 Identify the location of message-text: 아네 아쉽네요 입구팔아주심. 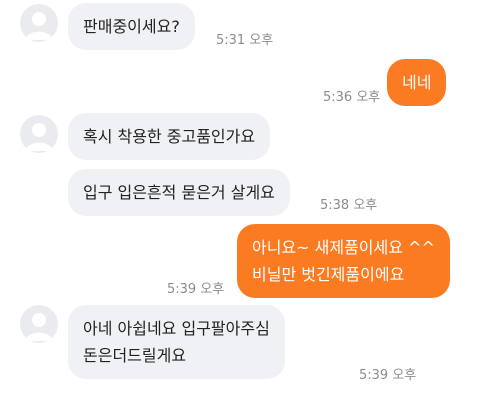
(176, 328).